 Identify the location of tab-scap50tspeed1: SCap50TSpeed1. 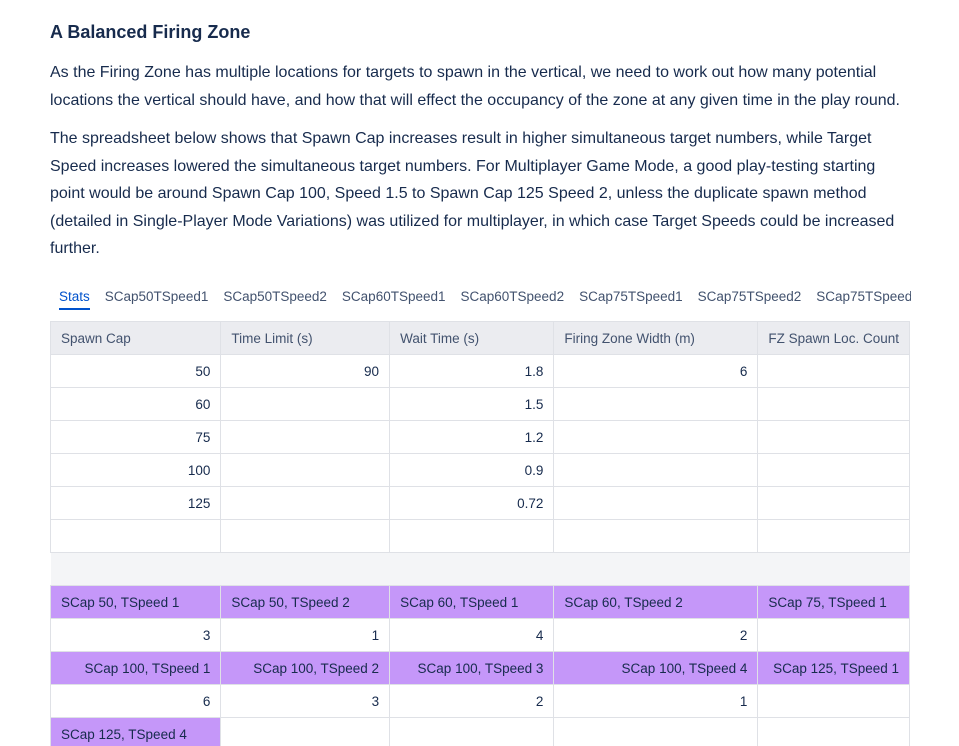
(157, 298).